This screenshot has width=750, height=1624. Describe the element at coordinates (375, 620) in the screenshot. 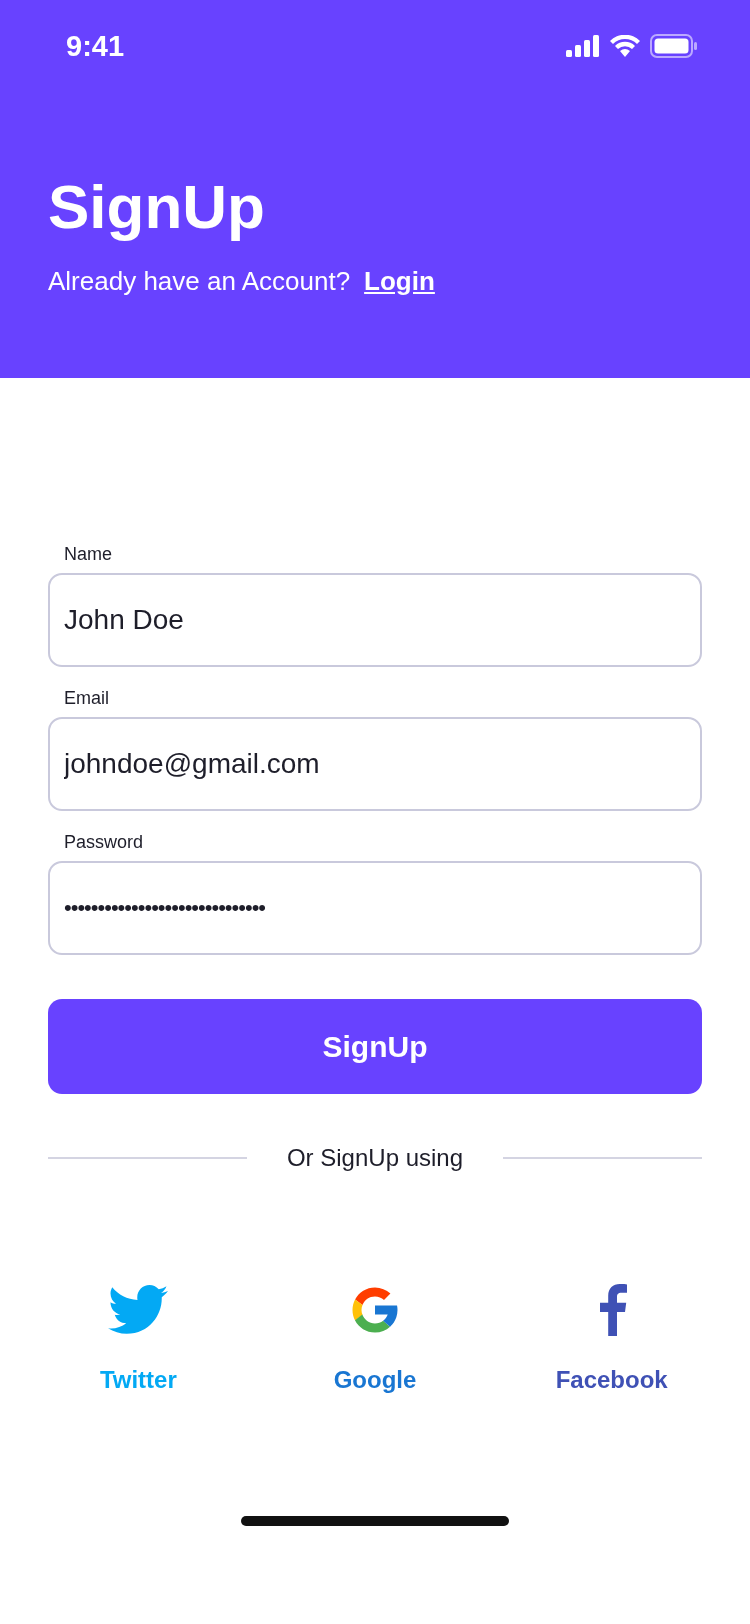

I see `text-field: John Doe` at that location.